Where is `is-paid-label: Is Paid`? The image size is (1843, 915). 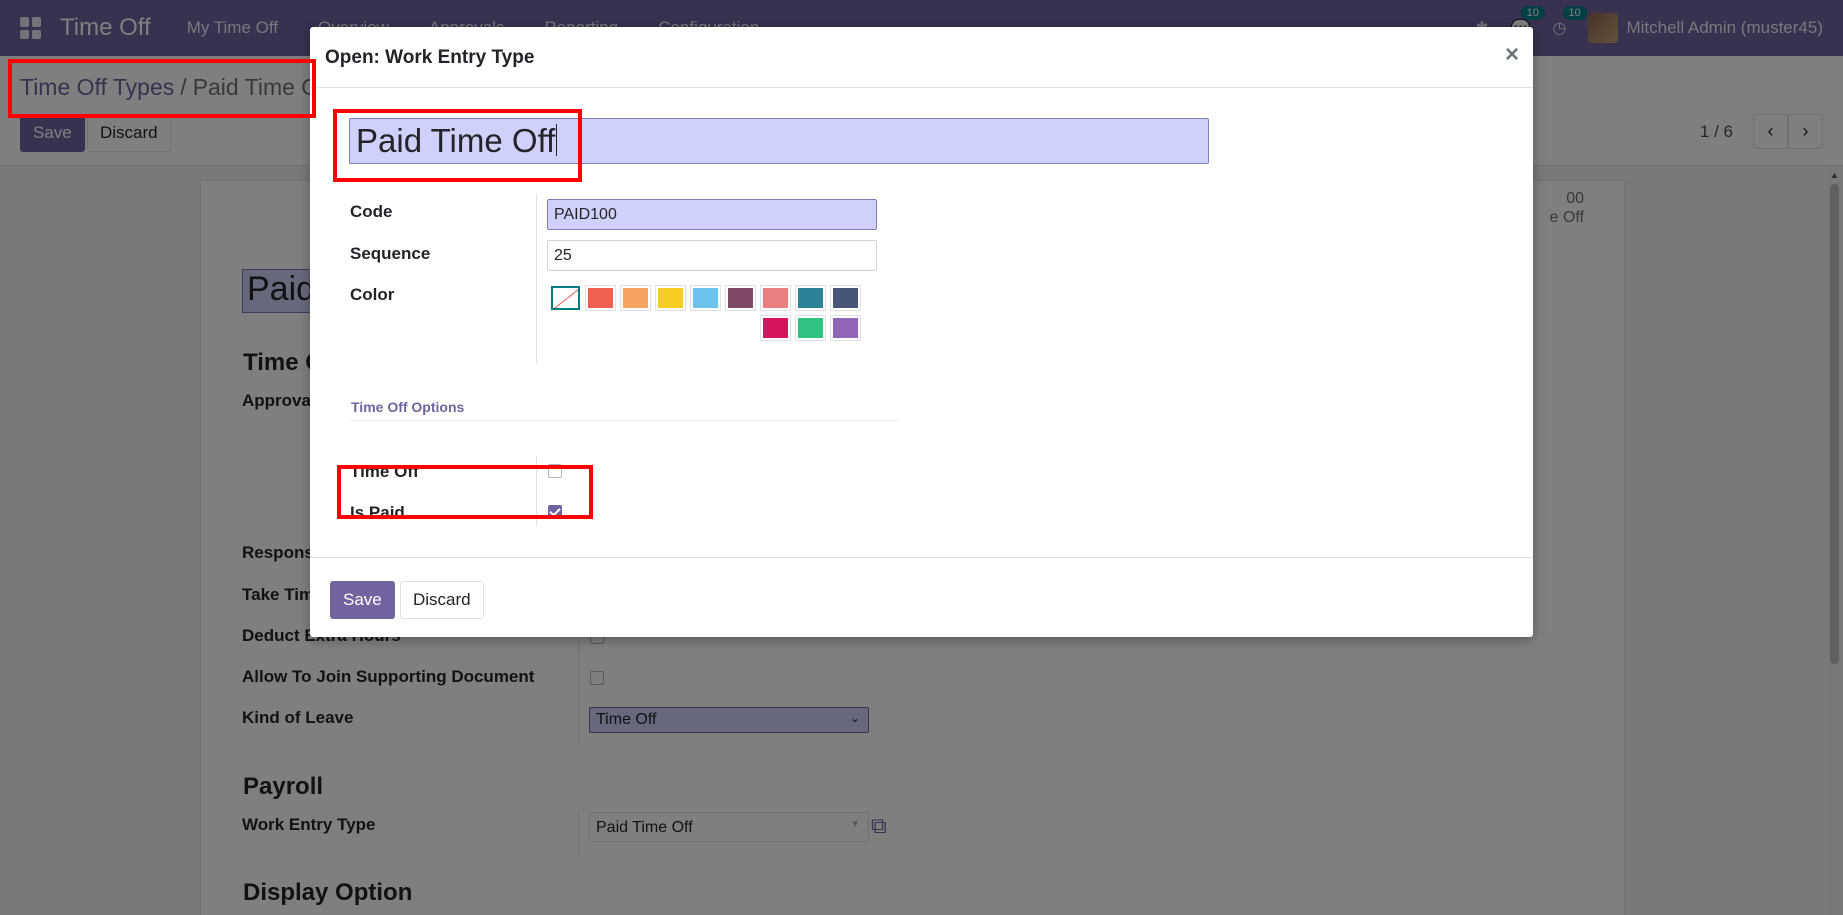
is-paid-label: Is Paid is located at coordinates (377, 512).